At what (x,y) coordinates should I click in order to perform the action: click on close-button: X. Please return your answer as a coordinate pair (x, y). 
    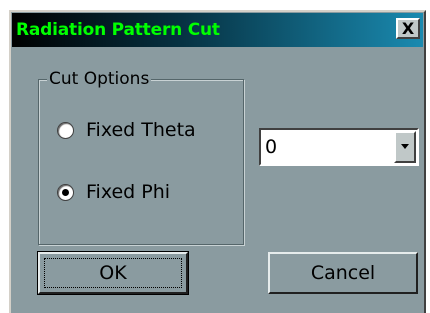
    Looking at the image, I should click on (408, 28).